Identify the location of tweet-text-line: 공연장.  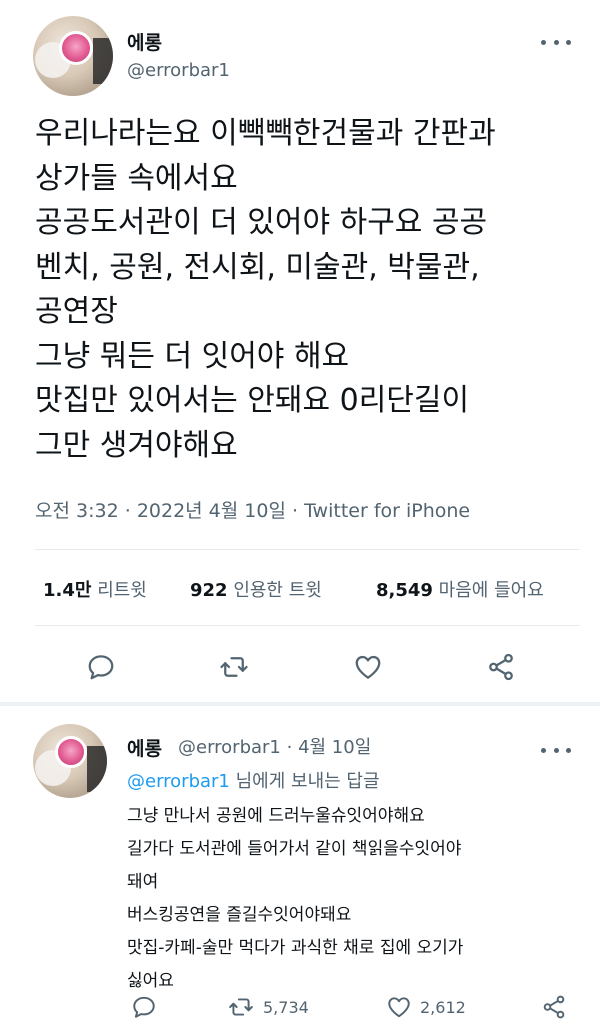
(76, 311).